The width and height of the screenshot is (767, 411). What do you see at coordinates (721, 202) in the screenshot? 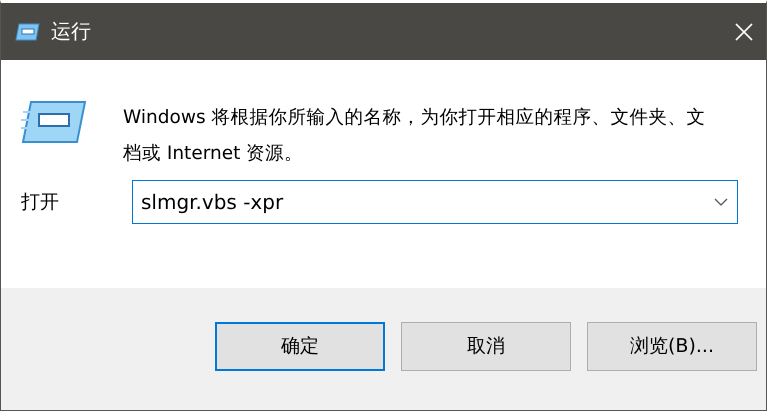
I see `dropdown-caret-icon` at bounding box center [721, 202].